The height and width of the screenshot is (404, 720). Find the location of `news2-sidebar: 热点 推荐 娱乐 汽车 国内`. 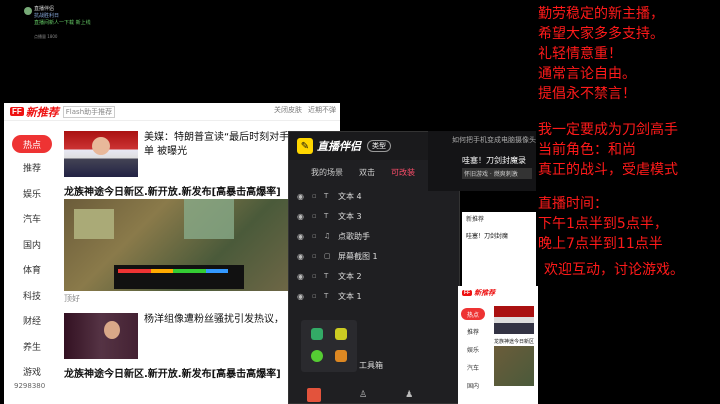

news2-sidebar: 热点 推荐 娱乐 汽车 国内 is located at coordinates (473, 350).